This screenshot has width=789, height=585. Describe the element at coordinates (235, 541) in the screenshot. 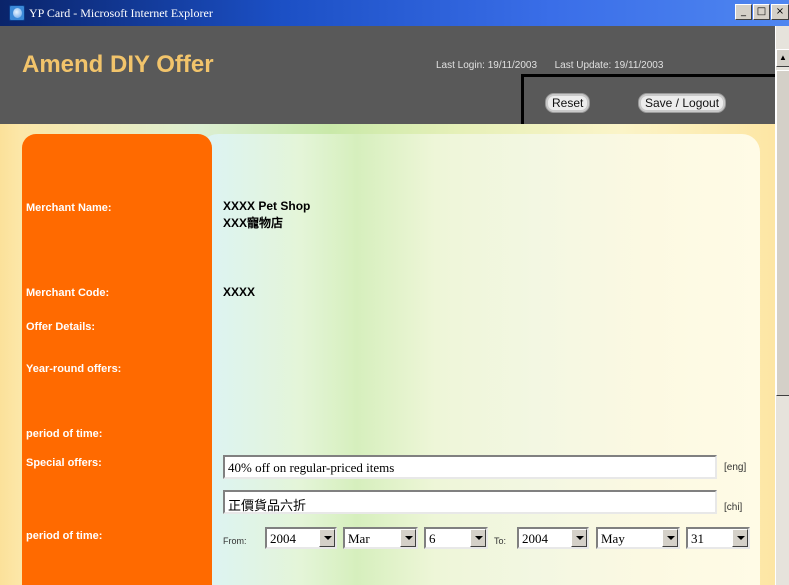

I see `from-label: From:` at that location.